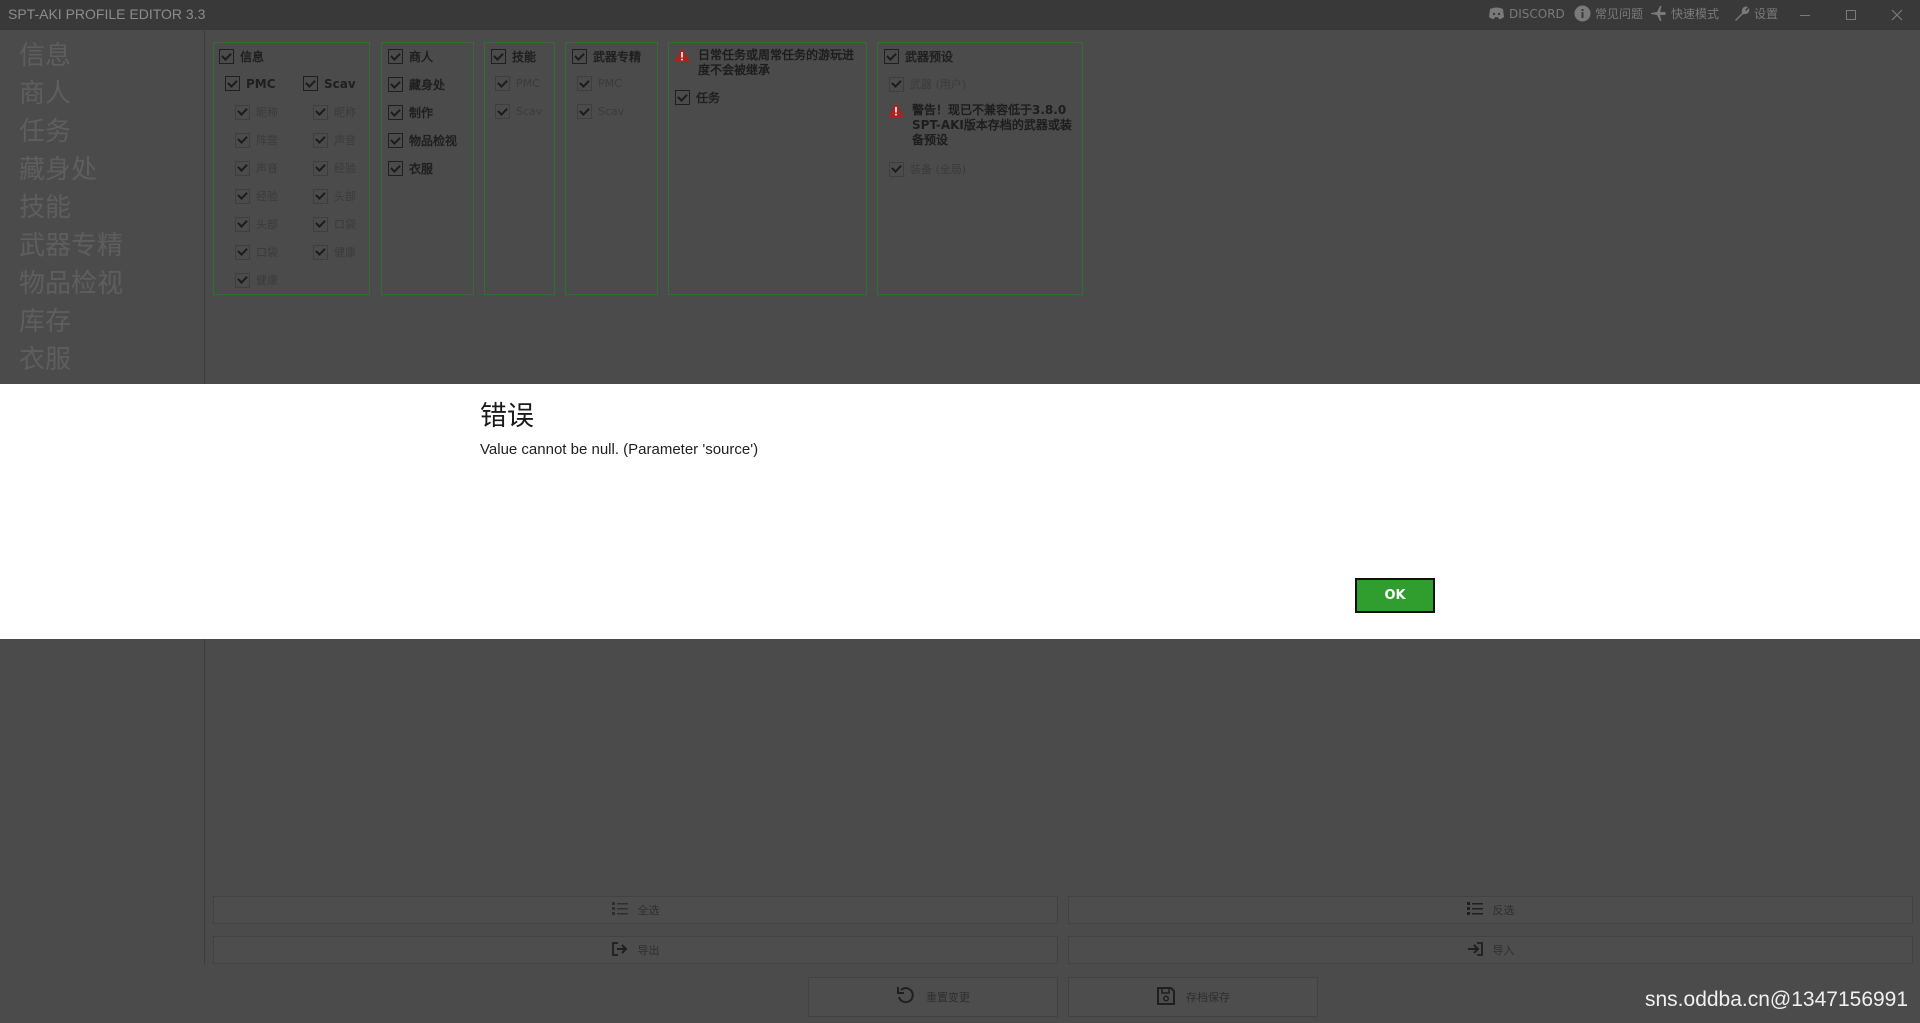 The height and width of the screenshot is (1023, 1920). What do you see at coordinates (635, 950) in the screenshot?
I see `export-button: 导出` at bounding box center [635, 950].